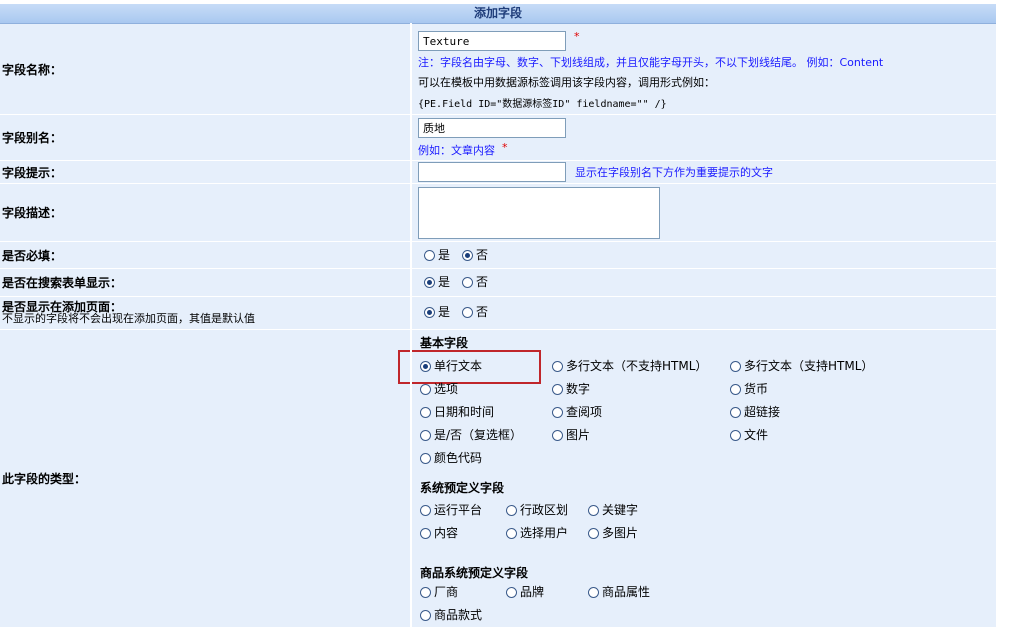  I want to click on system-type-option: 选择用户, so click(537, 533).